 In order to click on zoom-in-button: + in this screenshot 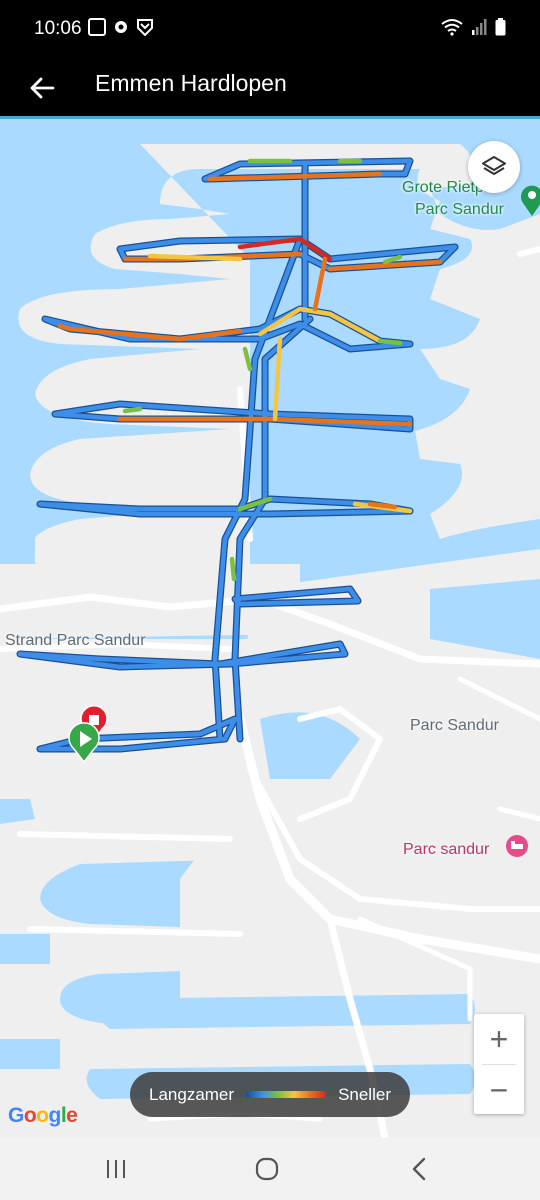, I will do `click(499, 1039)`.